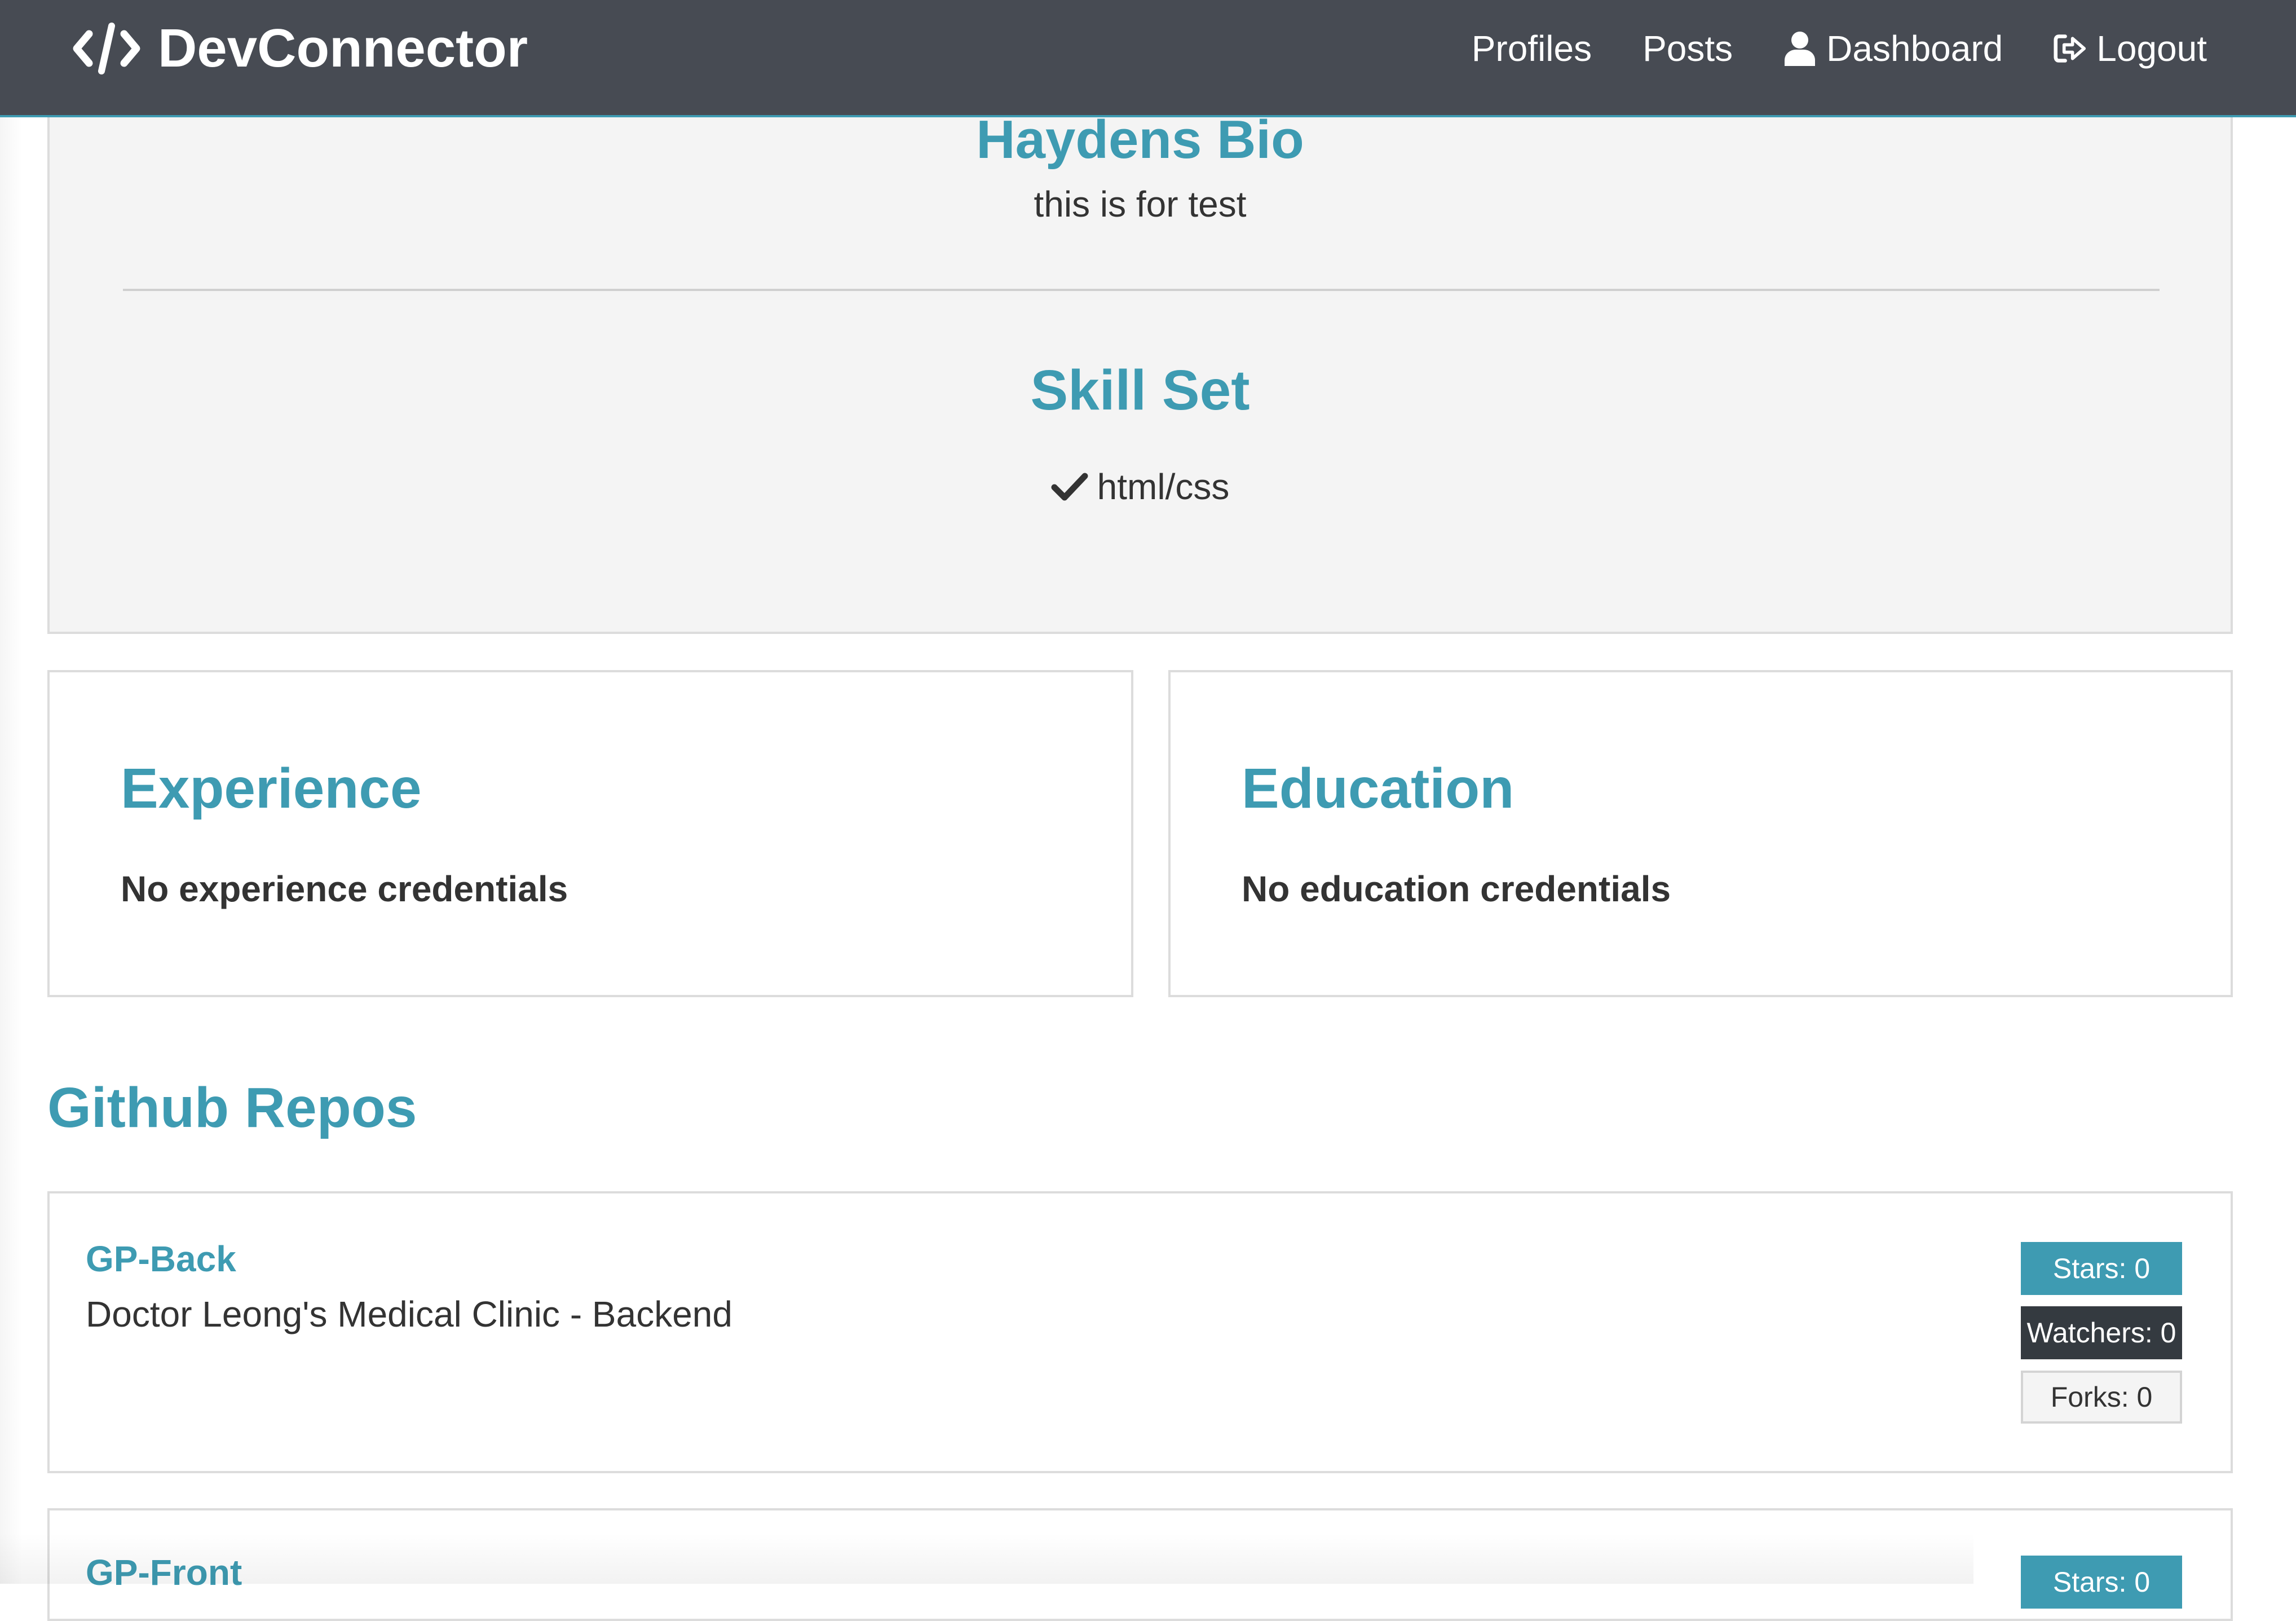  I want to click on check-icon, so click(1069, 487).